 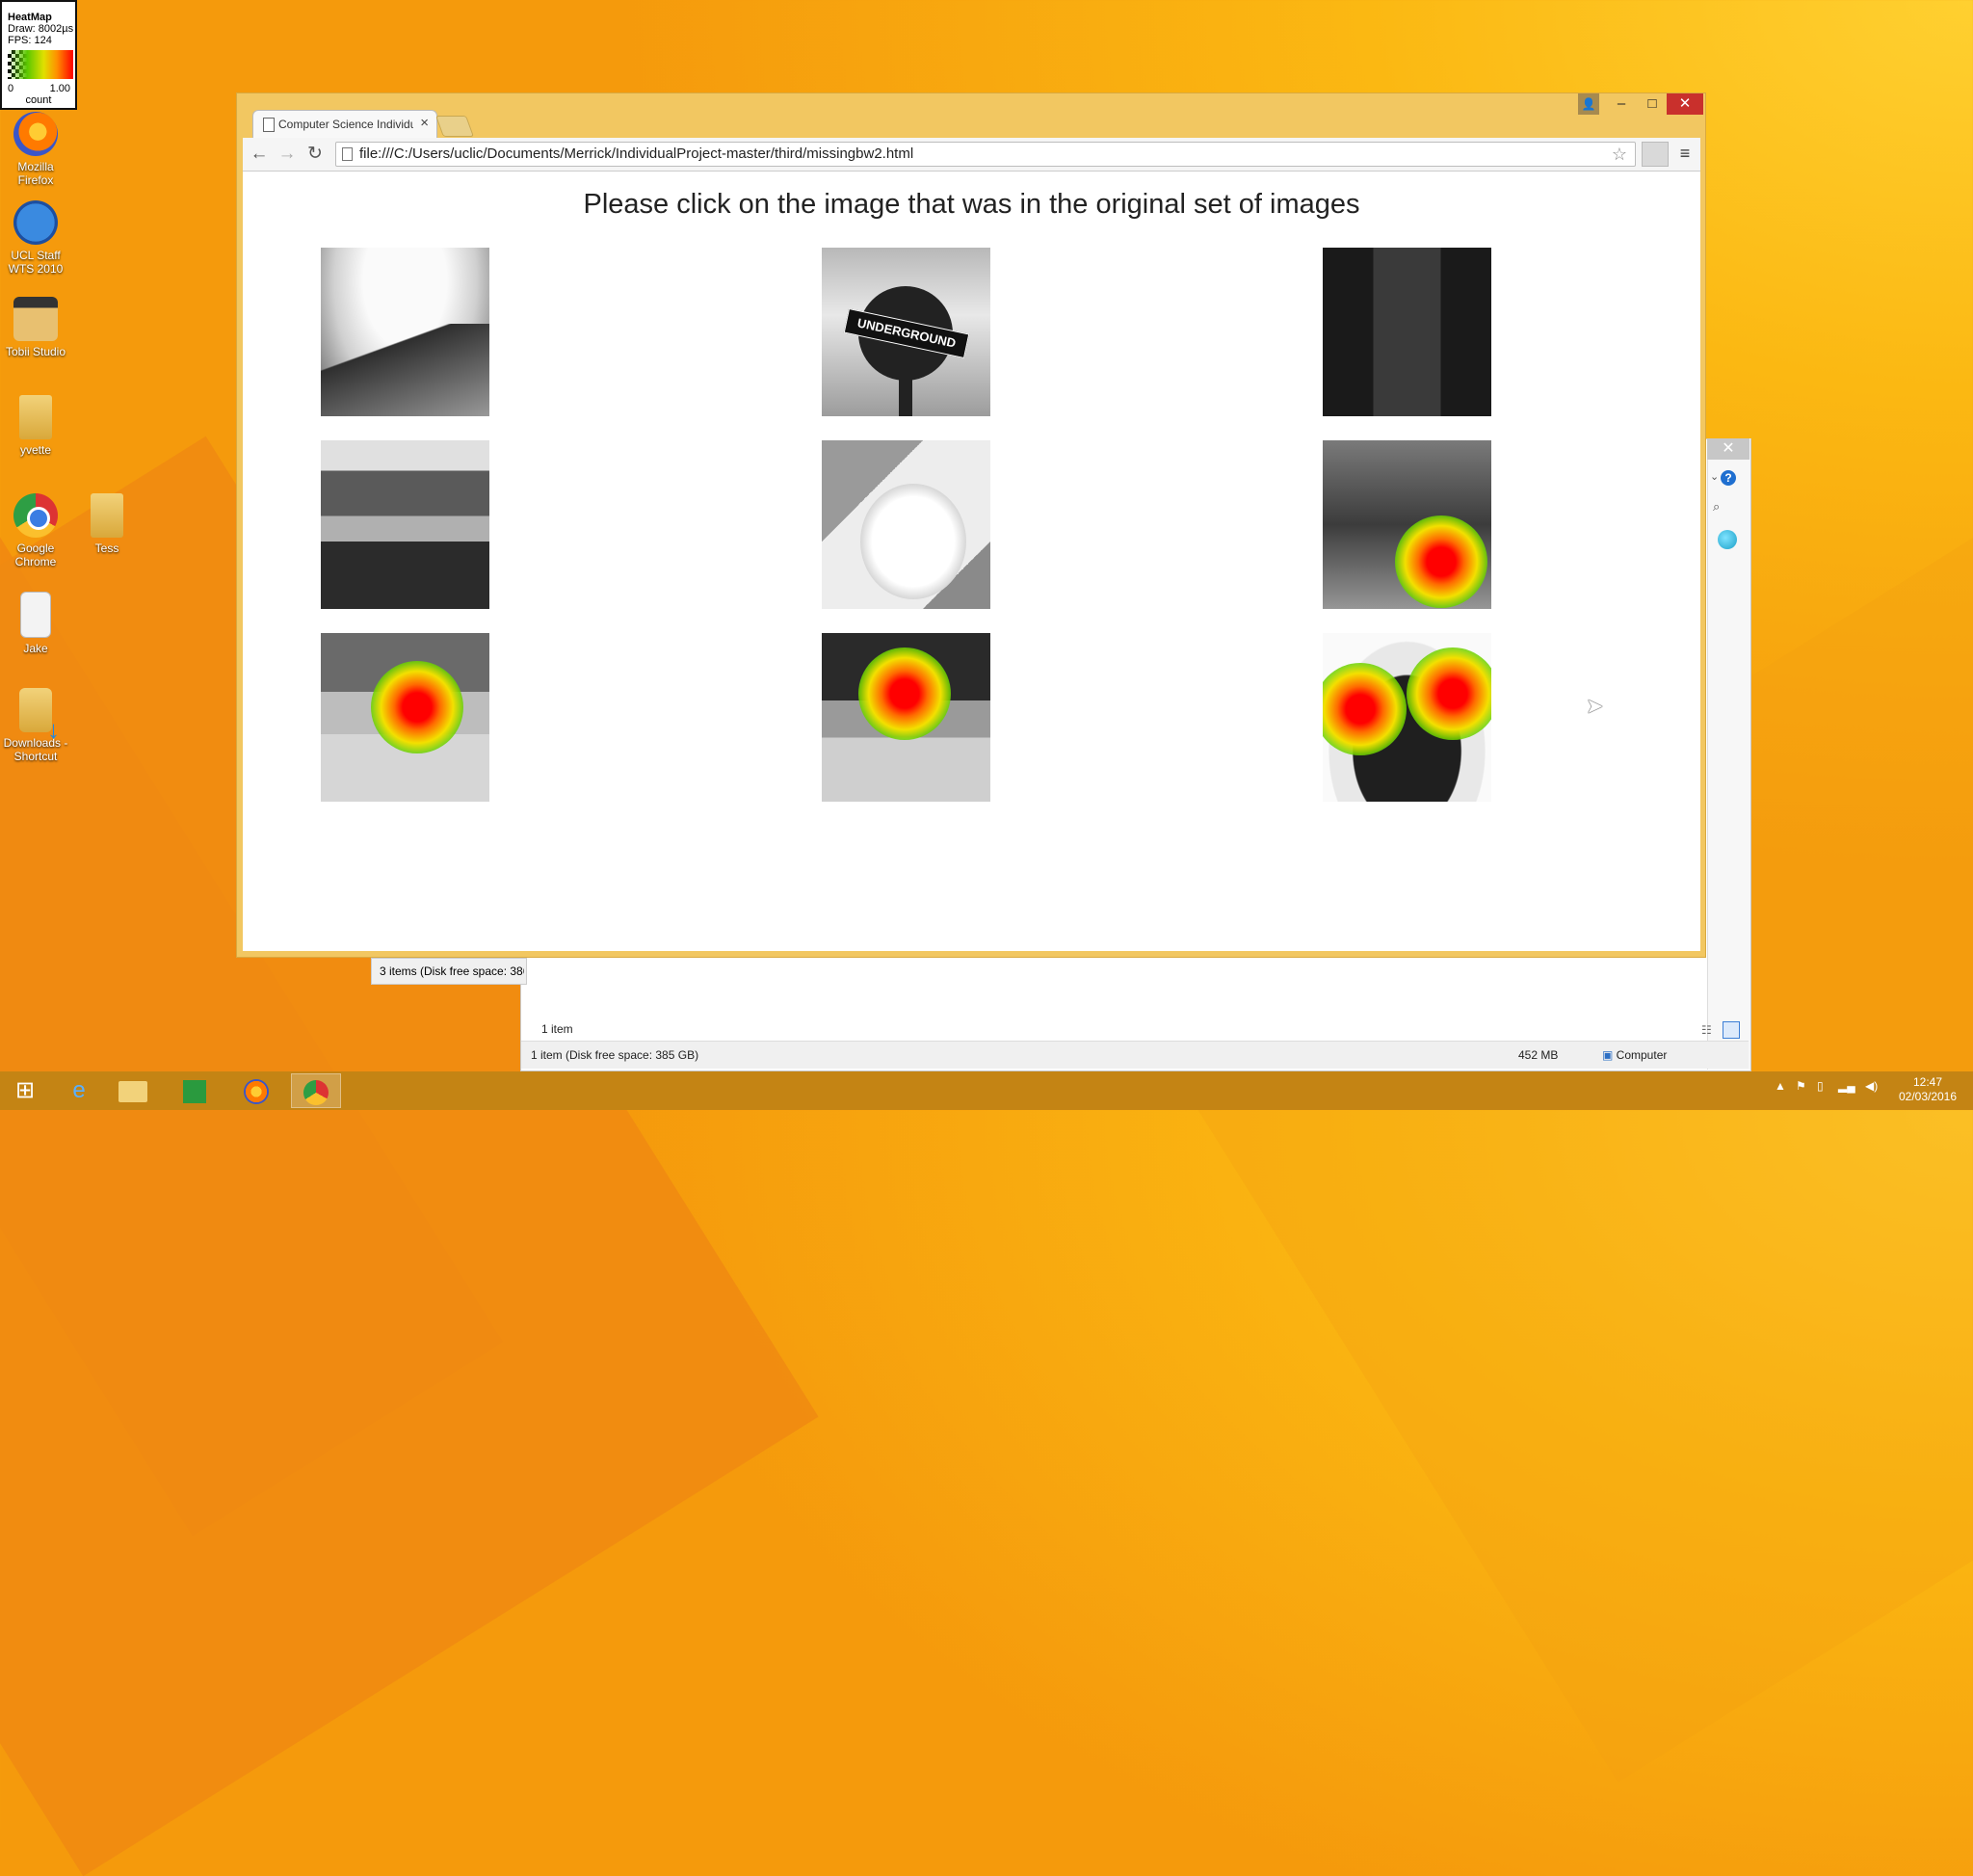 I want to click on status-size: 452 MB, so click(x=1538, y=1055).